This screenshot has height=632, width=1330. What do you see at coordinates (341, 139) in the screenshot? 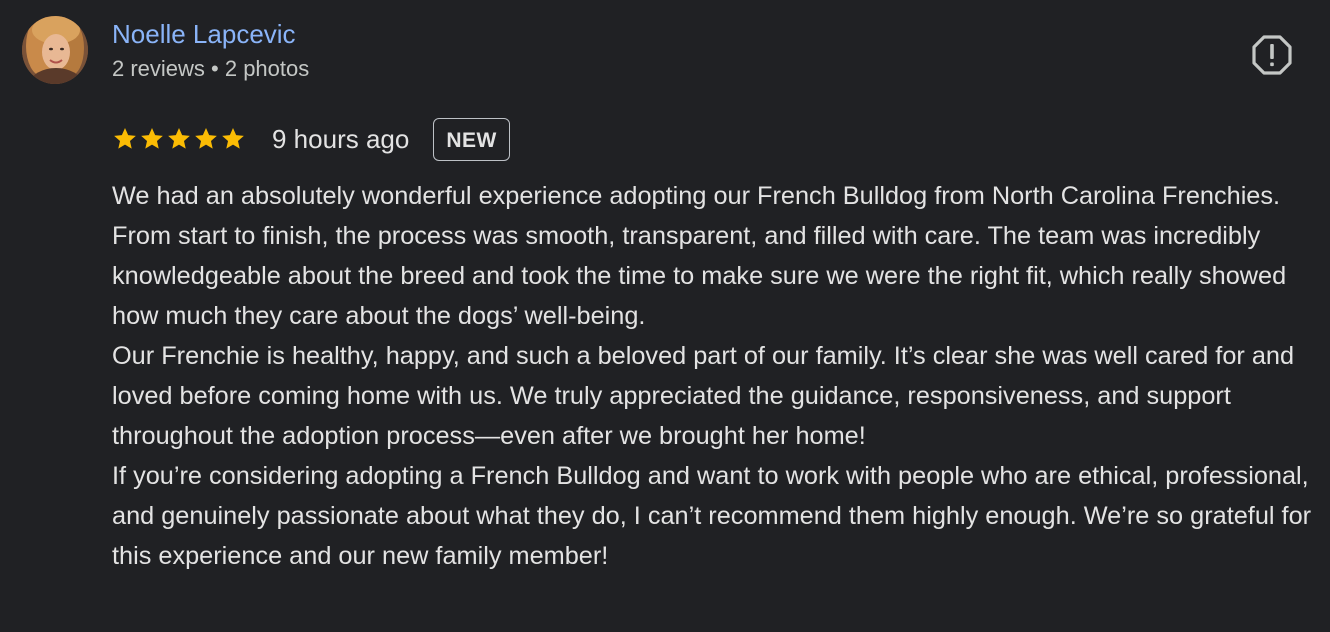
I see `review-time: 9 hours ago` at bounding box center [341, 139].